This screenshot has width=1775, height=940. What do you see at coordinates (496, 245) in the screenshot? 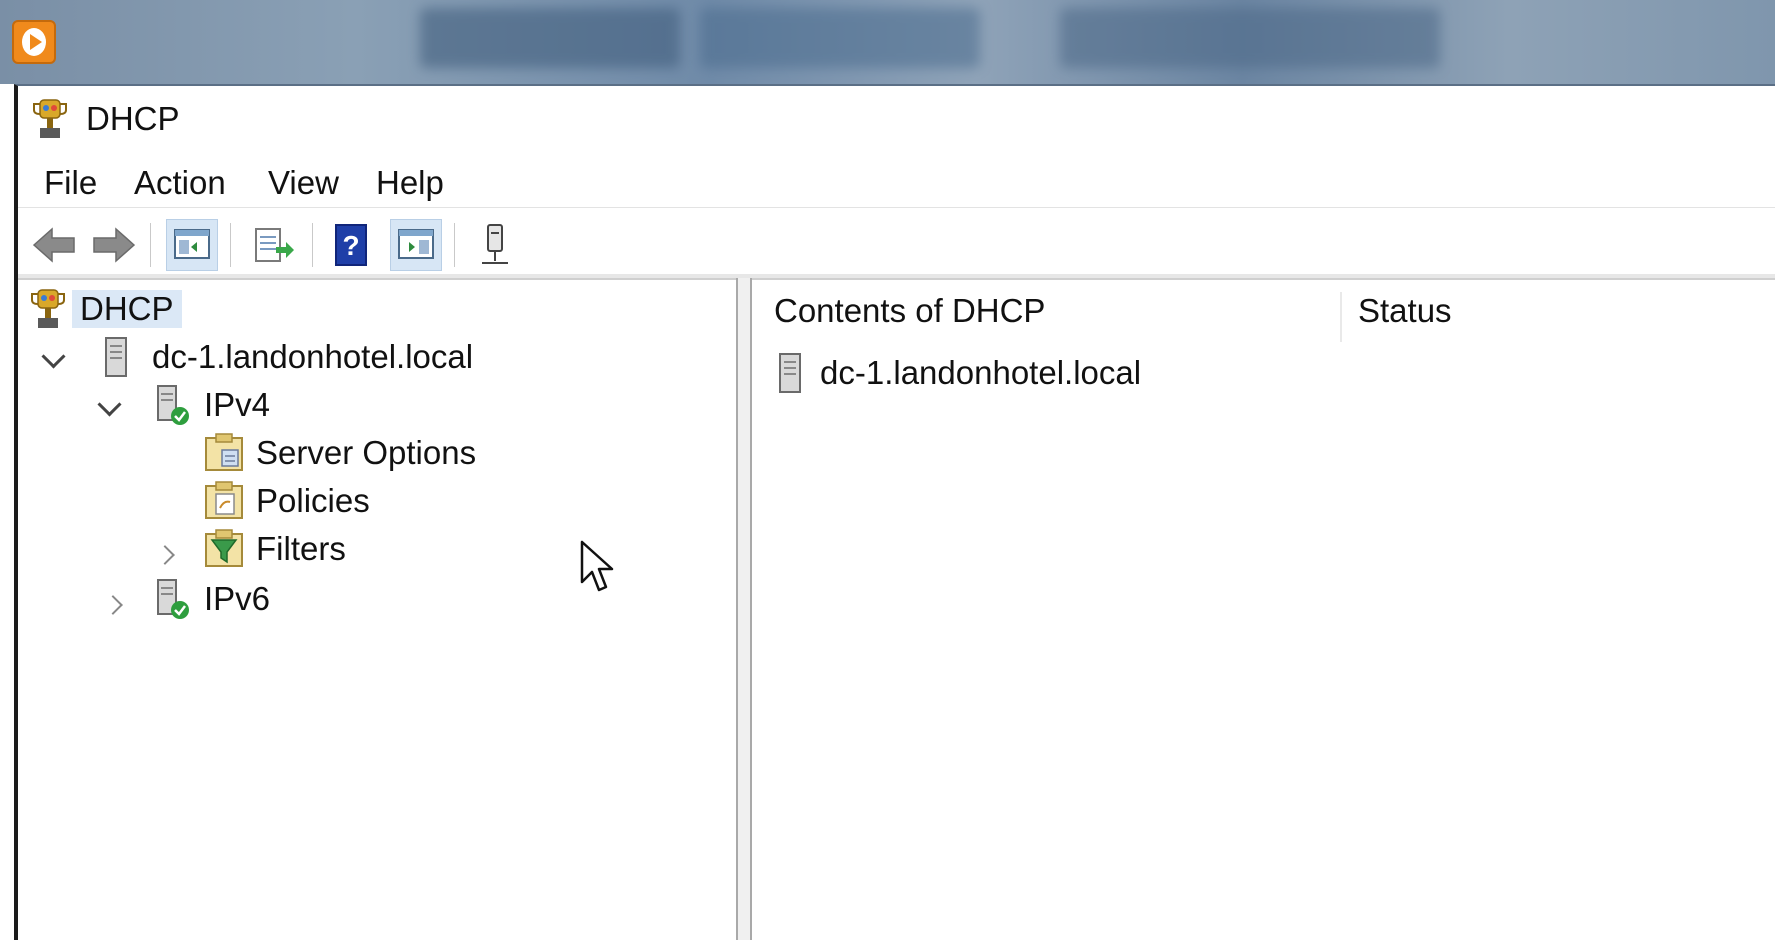
I see `server-connect-icon` at bounding box center [496, 245].